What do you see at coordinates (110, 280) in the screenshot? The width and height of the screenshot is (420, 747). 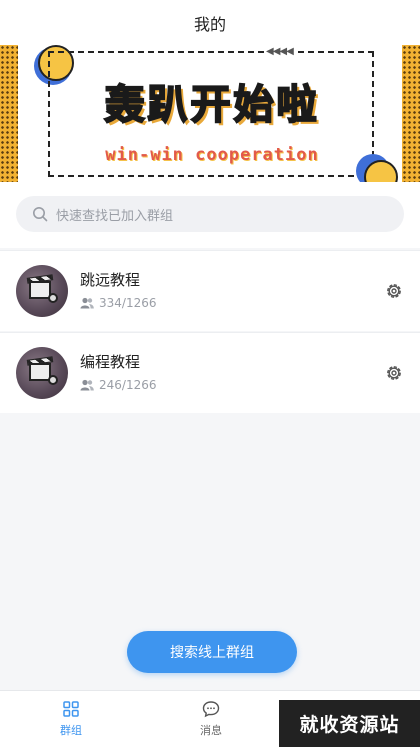 I see `group-name: 跳远教程` at bounding box center [110, 280].